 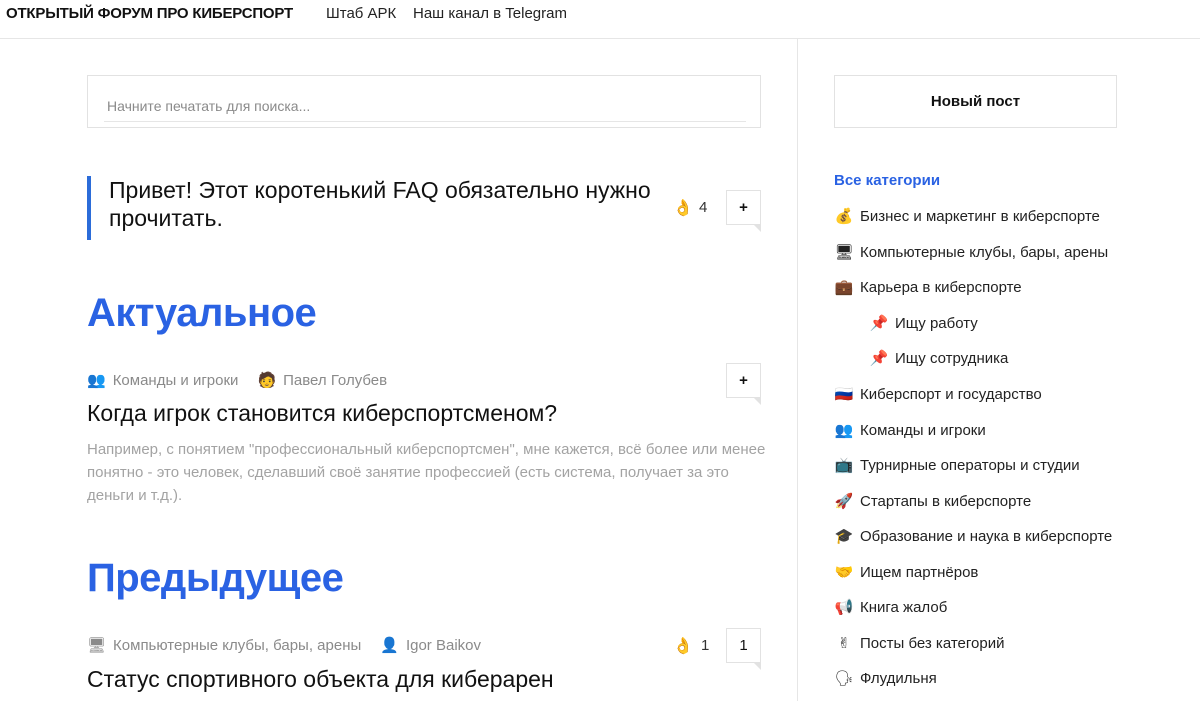 What do you see at coordinates (705, 645) in the screenshot?
I see `post-reaction-count: 1` at bounding box center [705, 645].